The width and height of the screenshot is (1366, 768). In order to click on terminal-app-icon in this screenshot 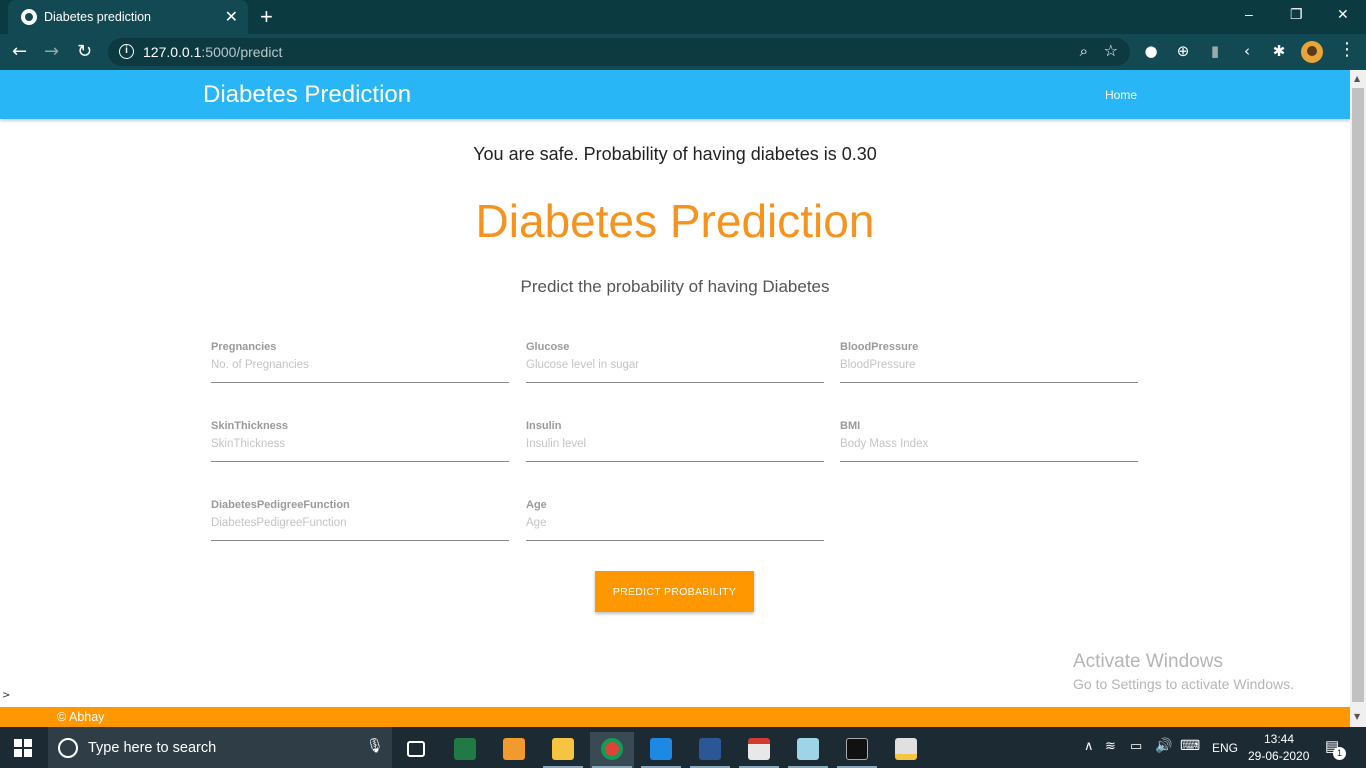, I will do `click(857, 750)`.